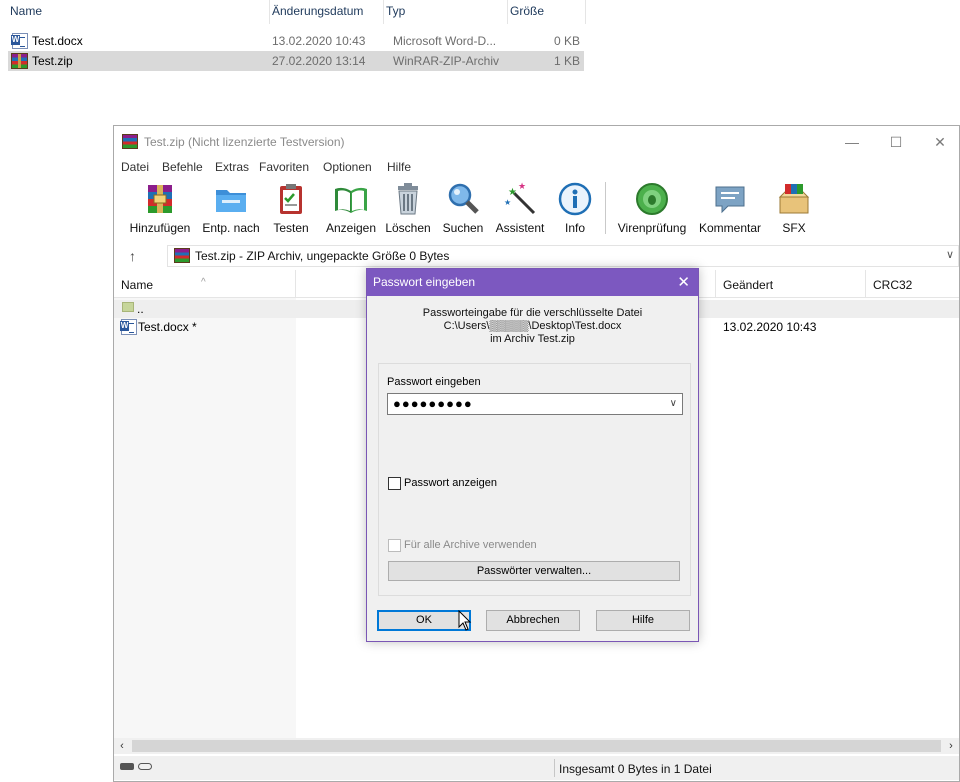 This screenshot has width=960, height=782. I want to click on menu-extras: Extras, so click(232, 167).